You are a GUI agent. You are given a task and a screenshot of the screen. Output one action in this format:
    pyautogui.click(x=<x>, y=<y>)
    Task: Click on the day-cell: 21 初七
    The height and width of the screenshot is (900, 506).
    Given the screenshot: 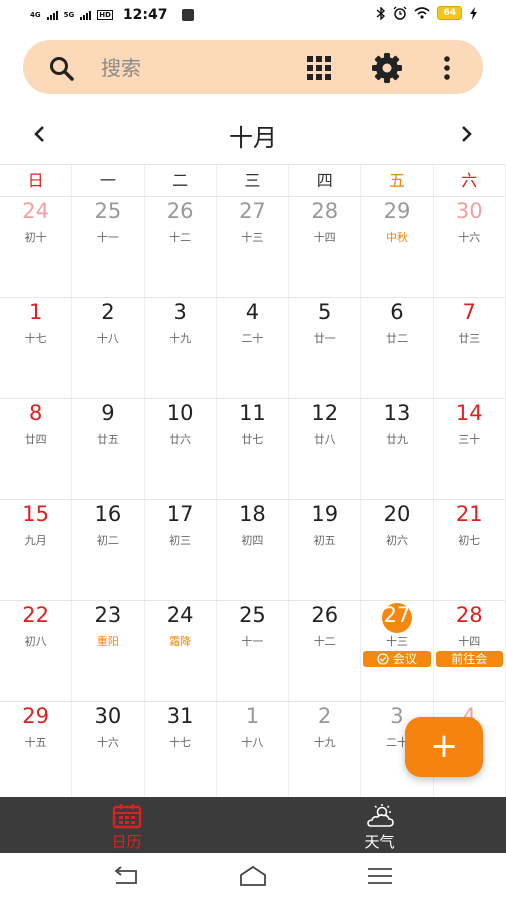 What is the action you would take?
    pyautogui.click(x=470, y=550)
    